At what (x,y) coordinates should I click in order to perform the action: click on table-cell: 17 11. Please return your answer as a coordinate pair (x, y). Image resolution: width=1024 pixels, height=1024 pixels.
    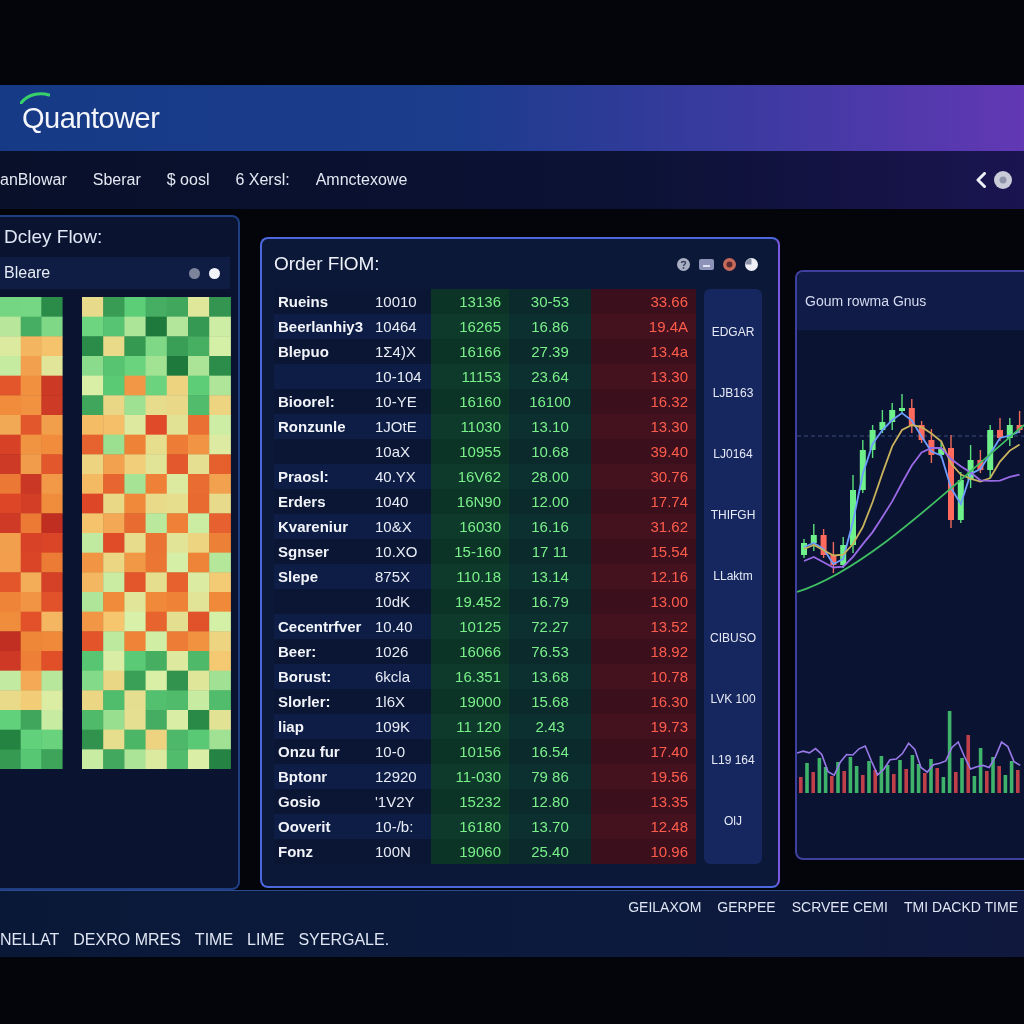
    Looking at the image, I should click on (550, 551).